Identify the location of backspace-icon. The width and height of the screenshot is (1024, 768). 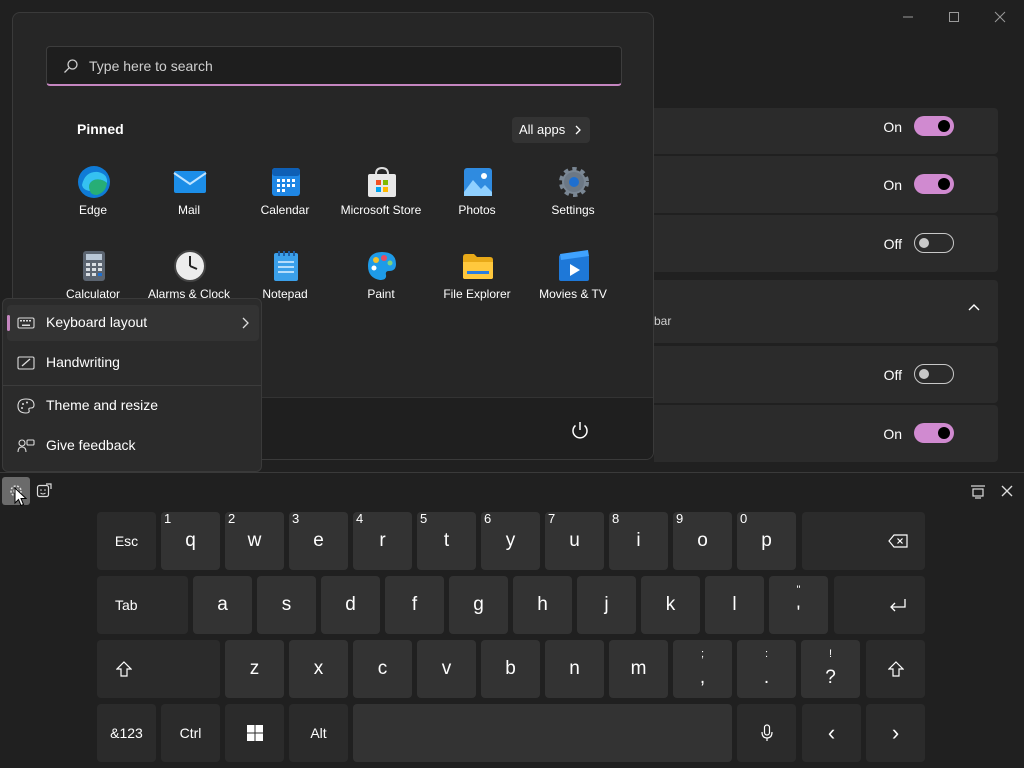
(898, 541).